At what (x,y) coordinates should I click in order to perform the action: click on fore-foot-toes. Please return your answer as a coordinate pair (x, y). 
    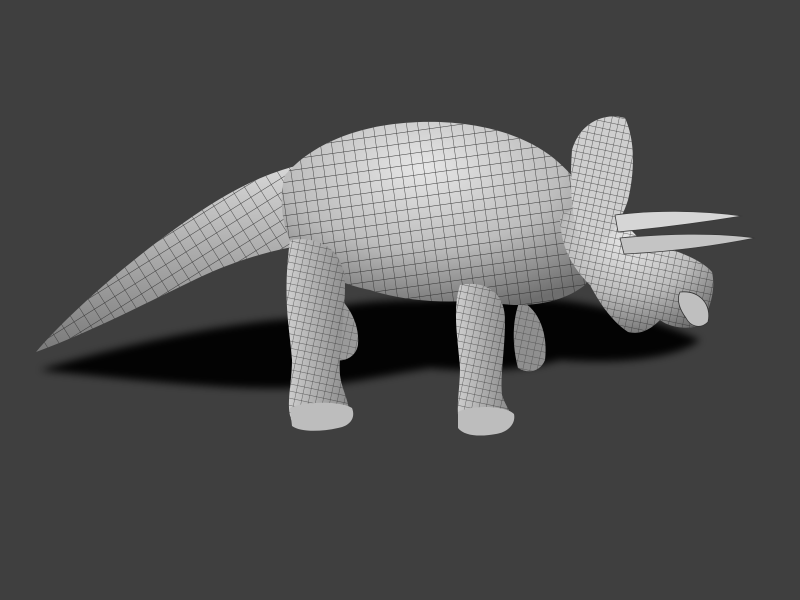
    Looking at the image, I should click on (486, 421).